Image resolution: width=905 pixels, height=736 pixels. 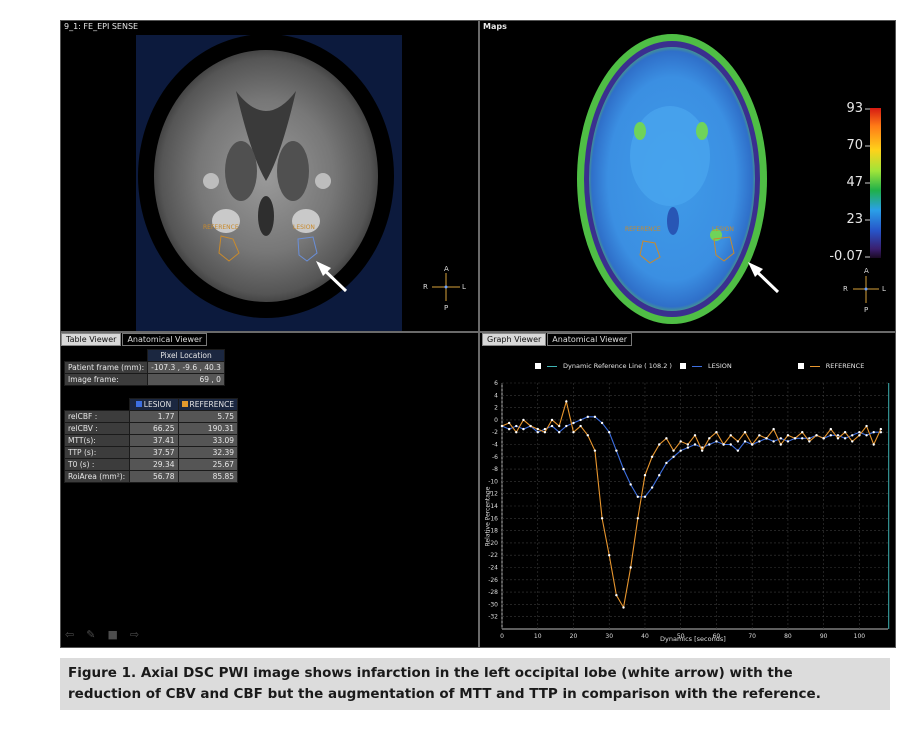 I want to click on y-axis-label: Relative Percentage, so click(x=488, y=516).